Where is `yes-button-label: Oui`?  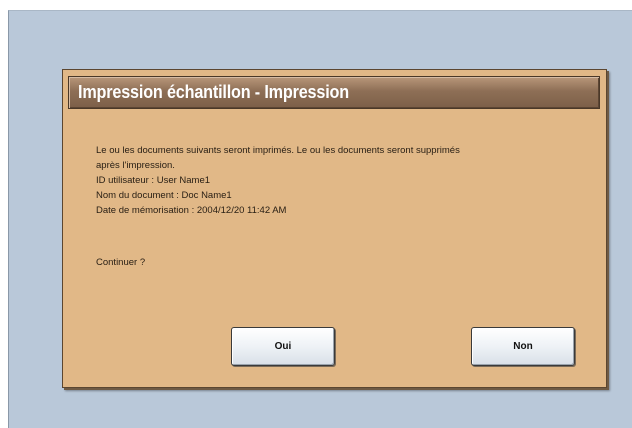
yes-button-label: Oui is located at coordinates (283, 346).